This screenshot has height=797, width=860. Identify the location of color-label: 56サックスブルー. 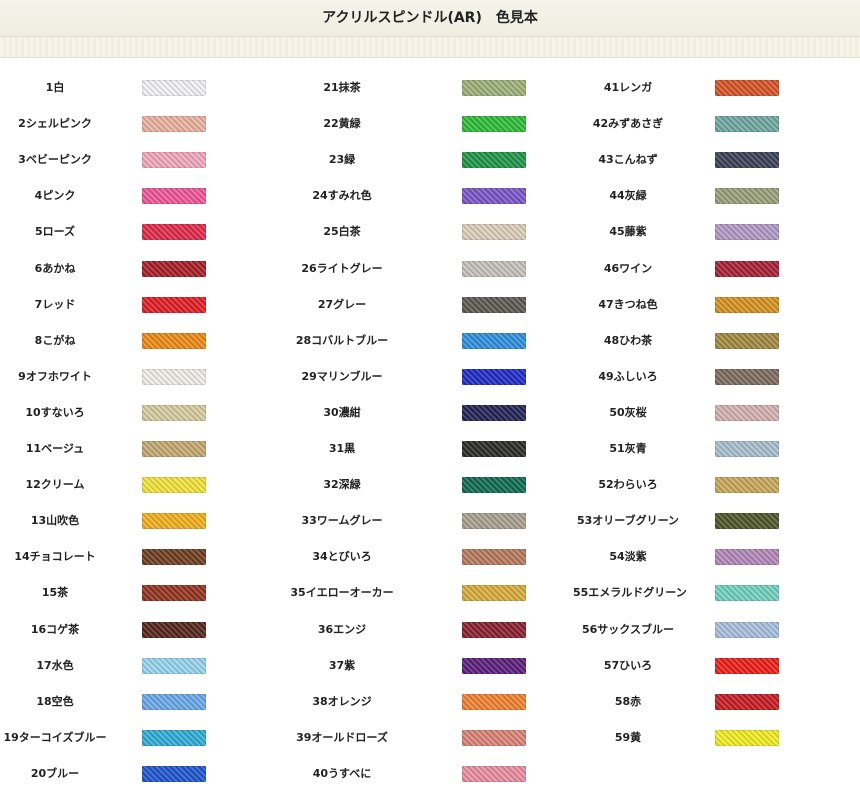
(628, 629).